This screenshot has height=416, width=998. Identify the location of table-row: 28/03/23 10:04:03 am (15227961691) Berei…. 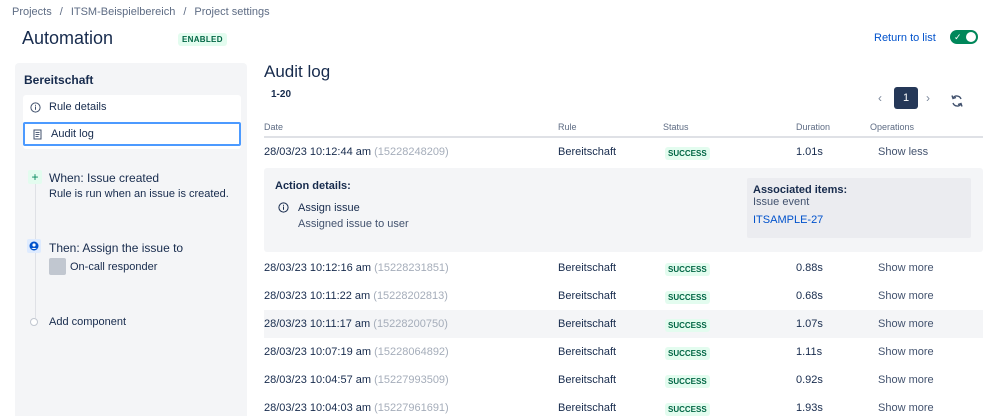
(623, 405).